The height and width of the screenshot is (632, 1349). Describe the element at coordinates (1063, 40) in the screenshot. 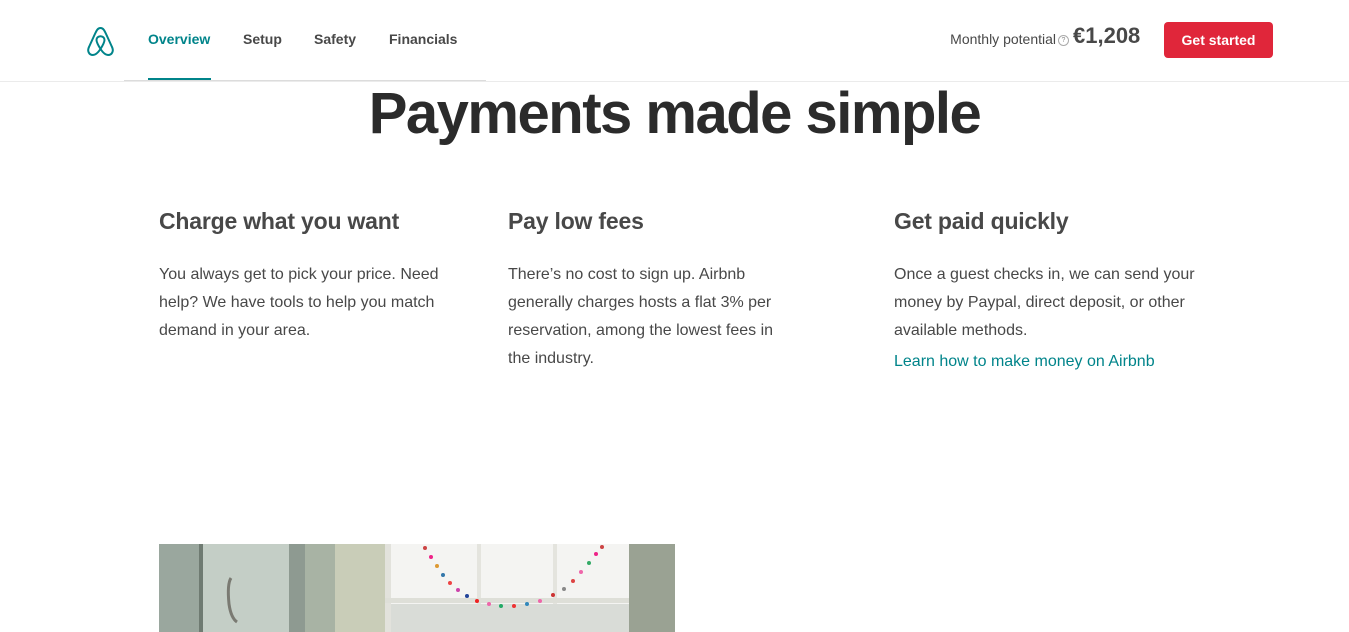

I see `help-icon: ?` at that location.